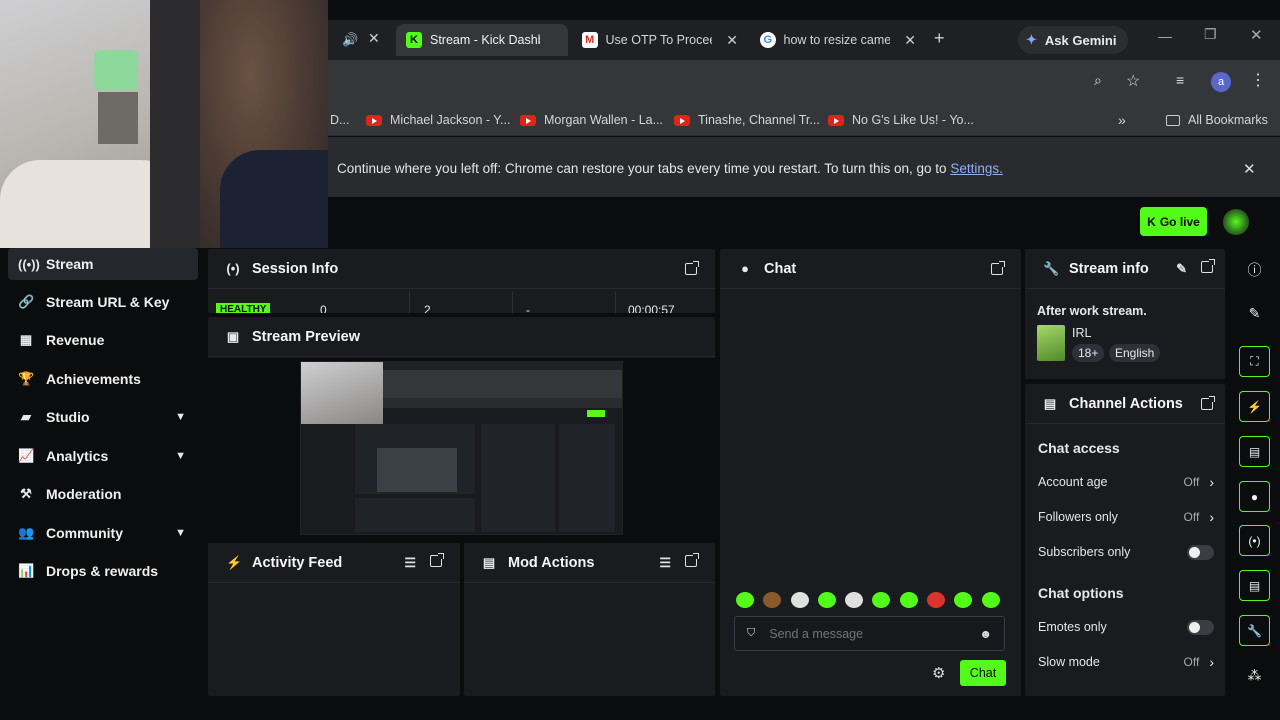 The width and height of the screenshot is (1280, 720). I want to click on mod-actions-header: ▤ Mod Actions ☰, so click(589, 563).